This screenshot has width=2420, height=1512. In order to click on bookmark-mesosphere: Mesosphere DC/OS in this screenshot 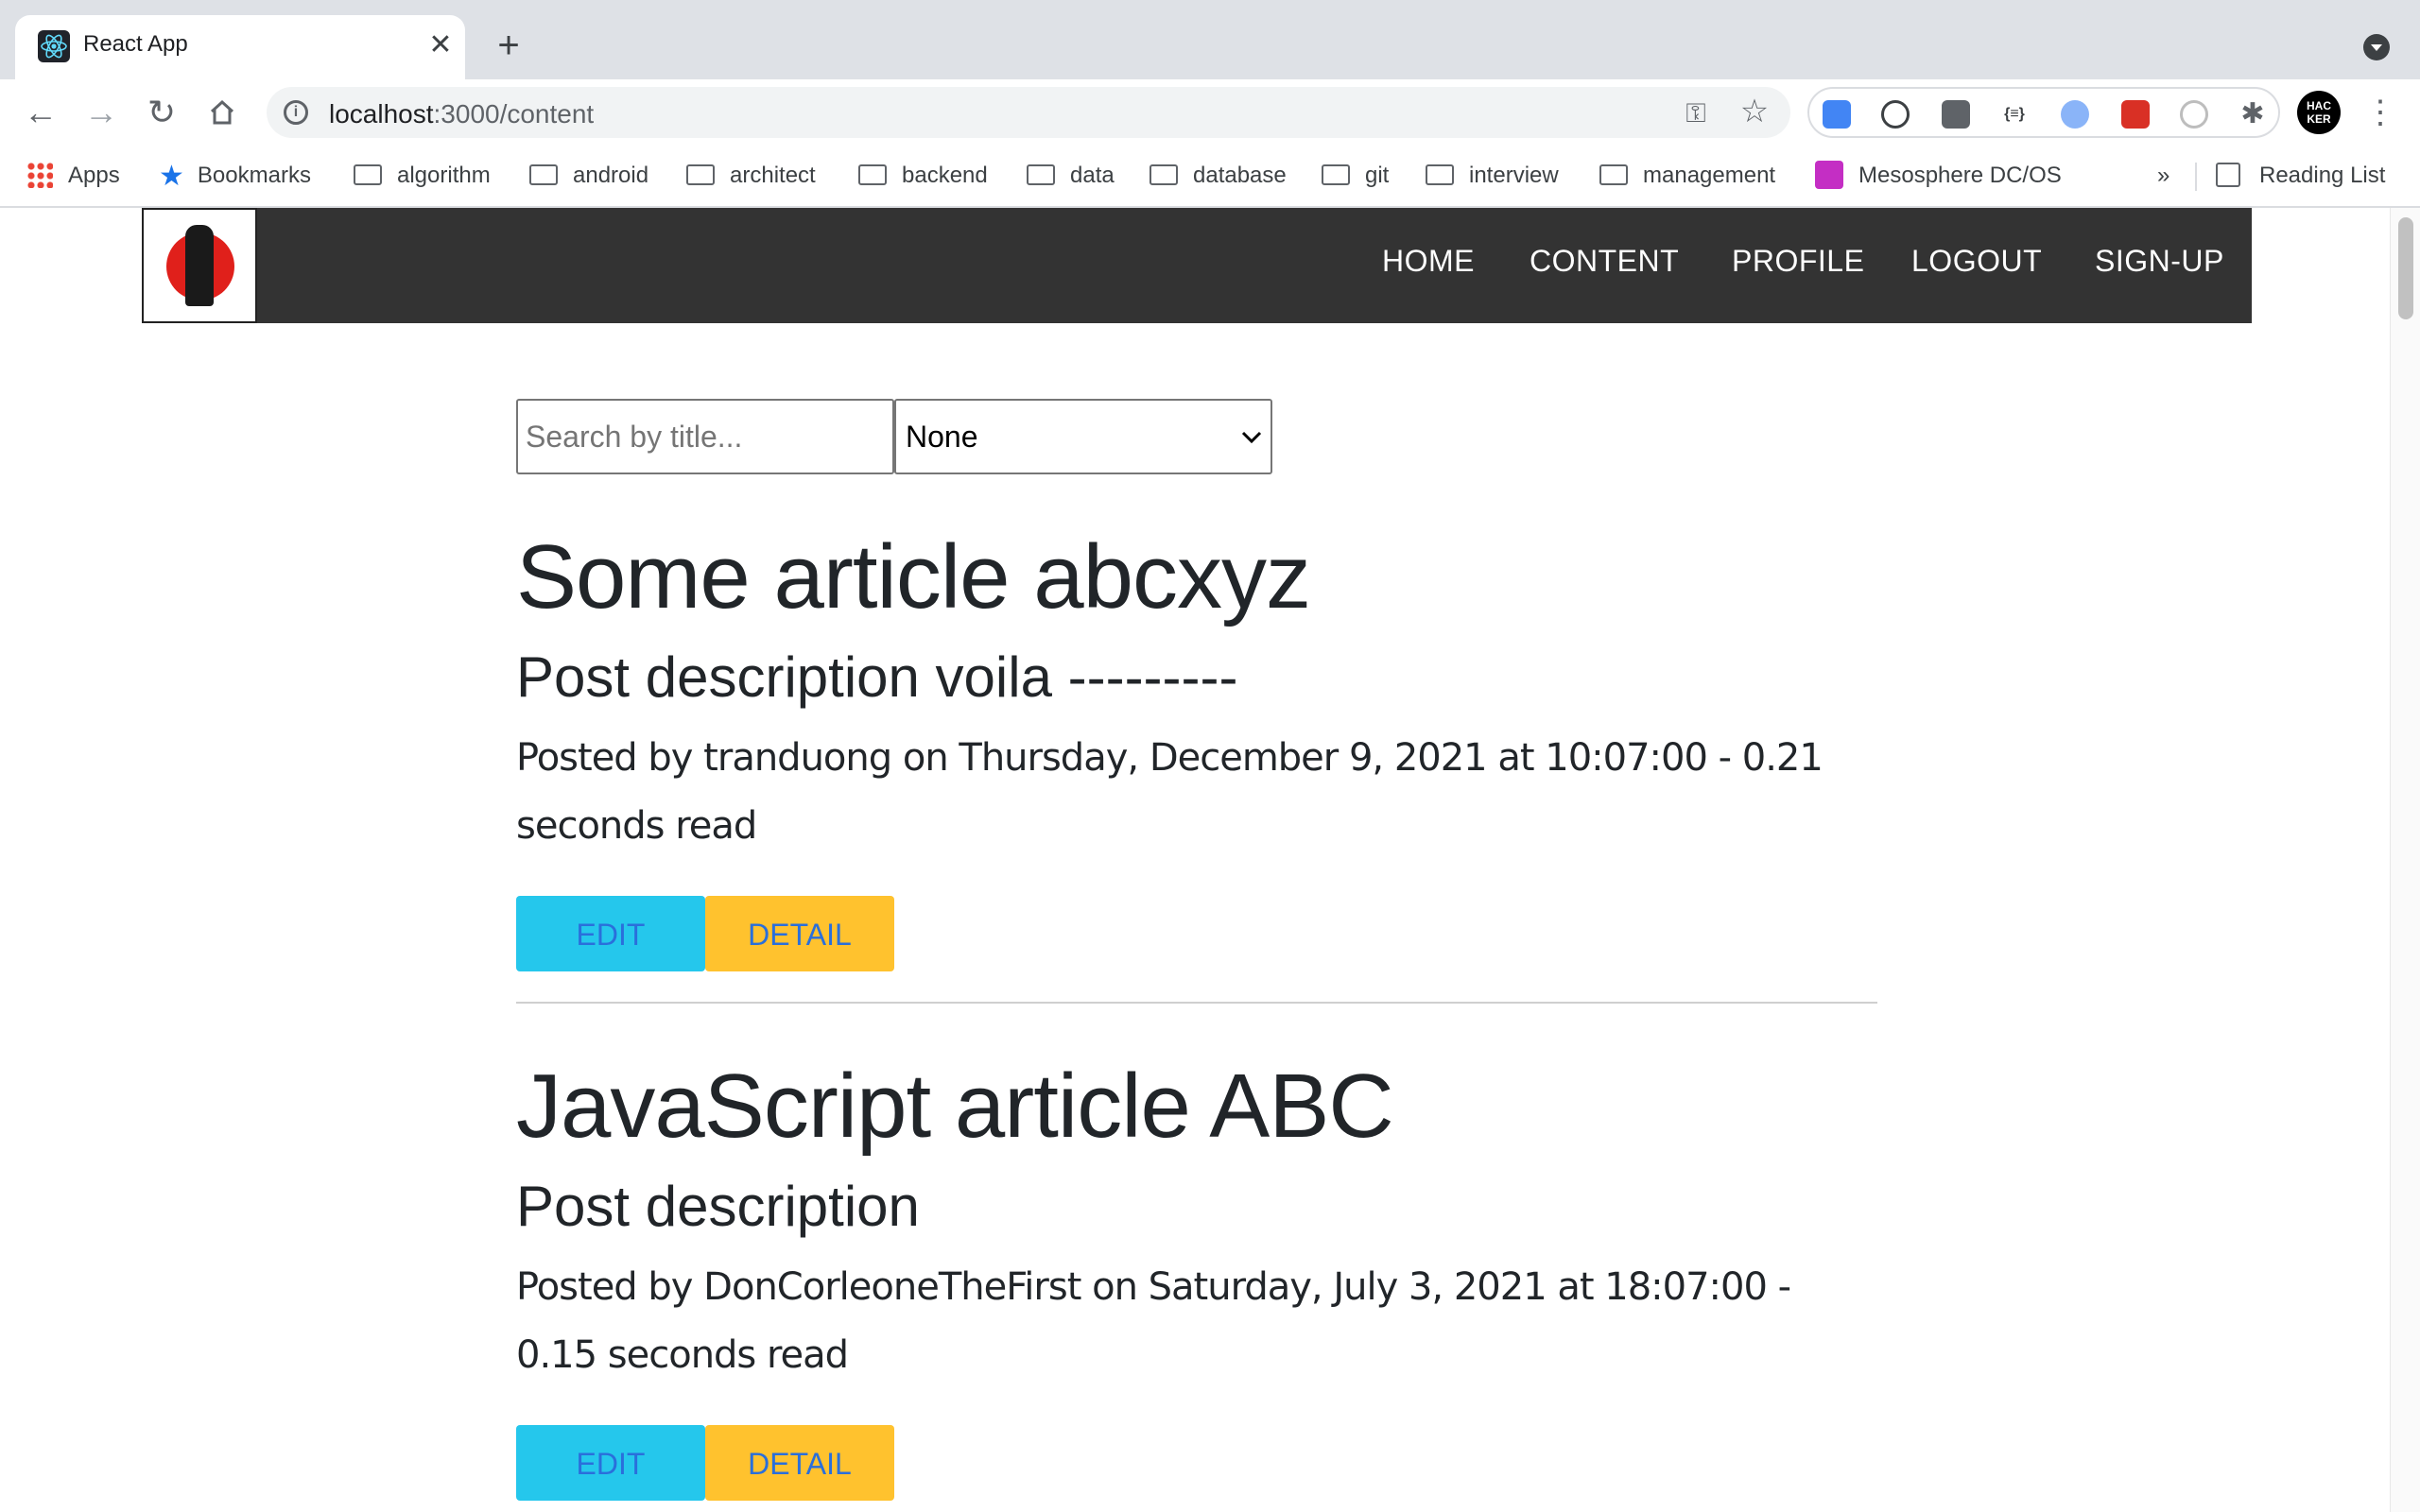, I will do `click(1938, 176)`.